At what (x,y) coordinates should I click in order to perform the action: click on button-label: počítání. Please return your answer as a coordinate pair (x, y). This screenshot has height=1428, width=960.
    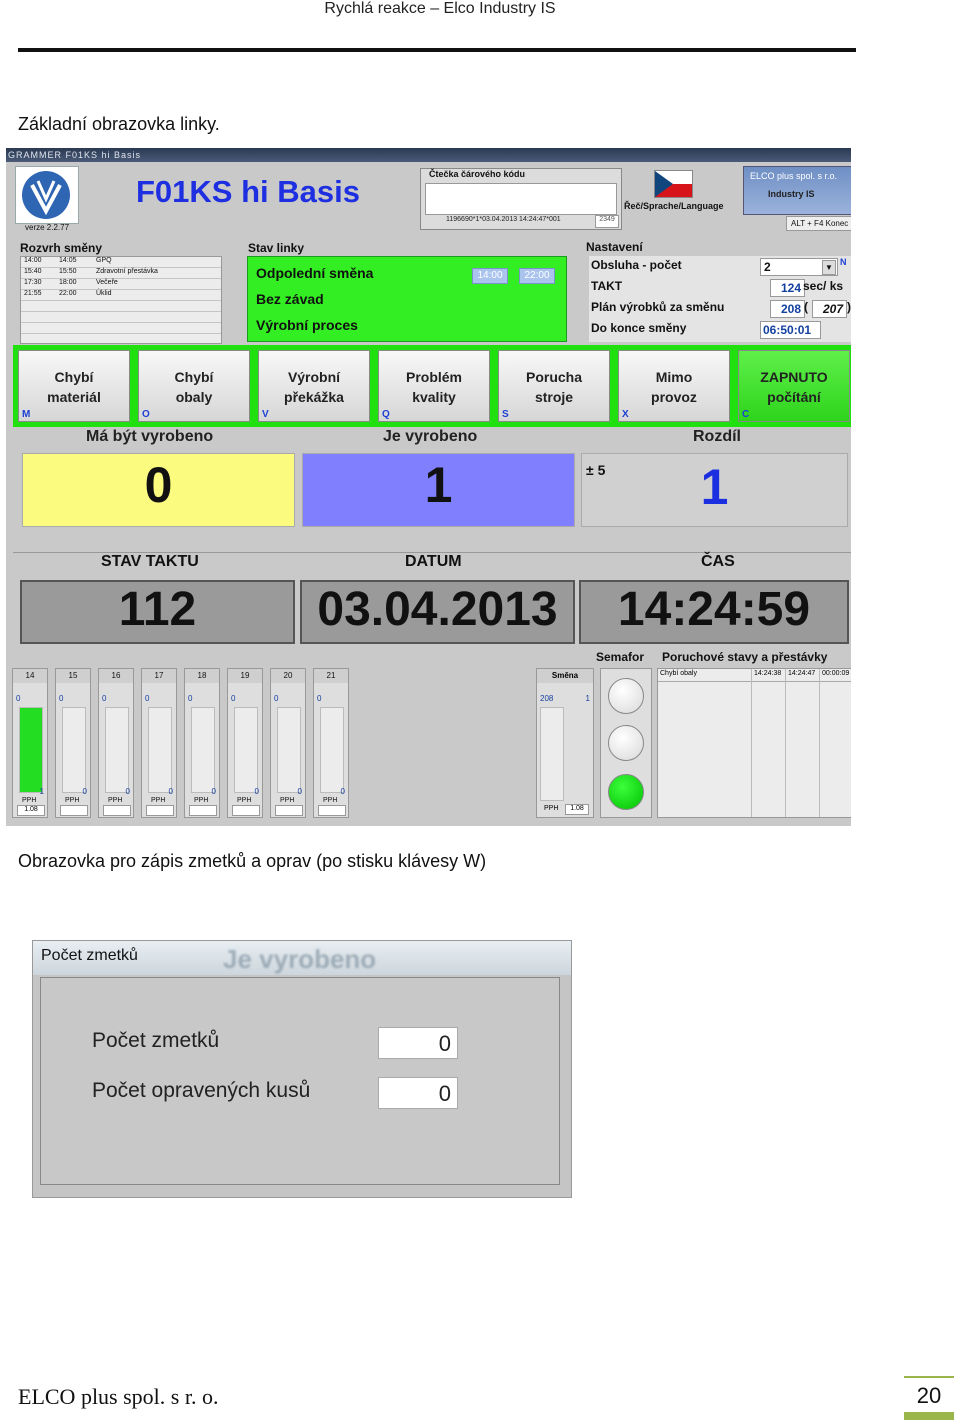
    Looking at the image, I should click on (794, 397).